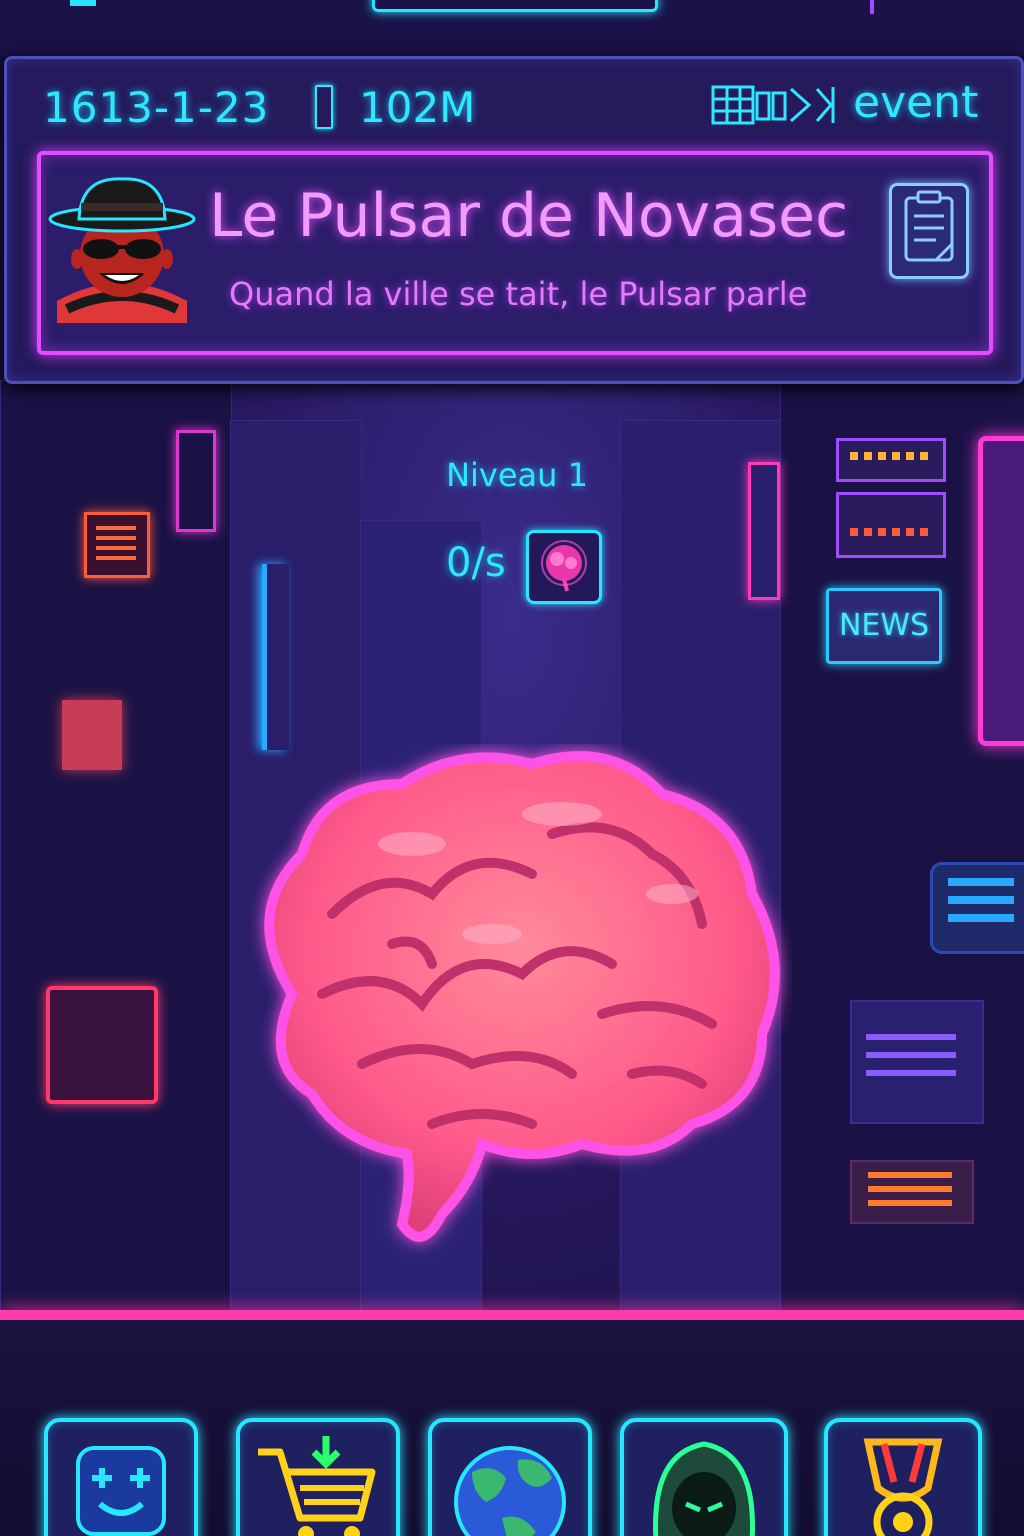 The width and height of the screenshot is (1024, 1536). I want to click on status-row: 1613-1-23 102M event, so click(514, 105).